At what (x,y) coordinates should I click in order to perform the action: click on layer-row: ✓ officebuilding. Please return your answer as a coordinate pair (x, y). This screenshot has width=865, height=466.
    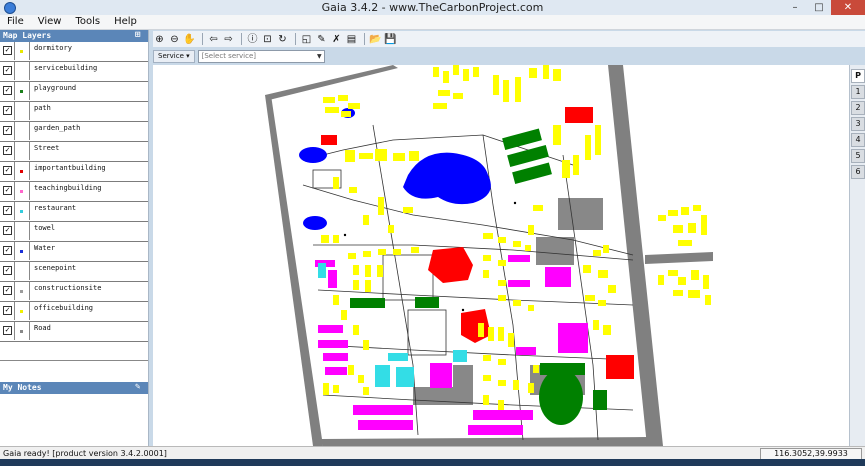
    Looking at the image, I should click on (74, 312).